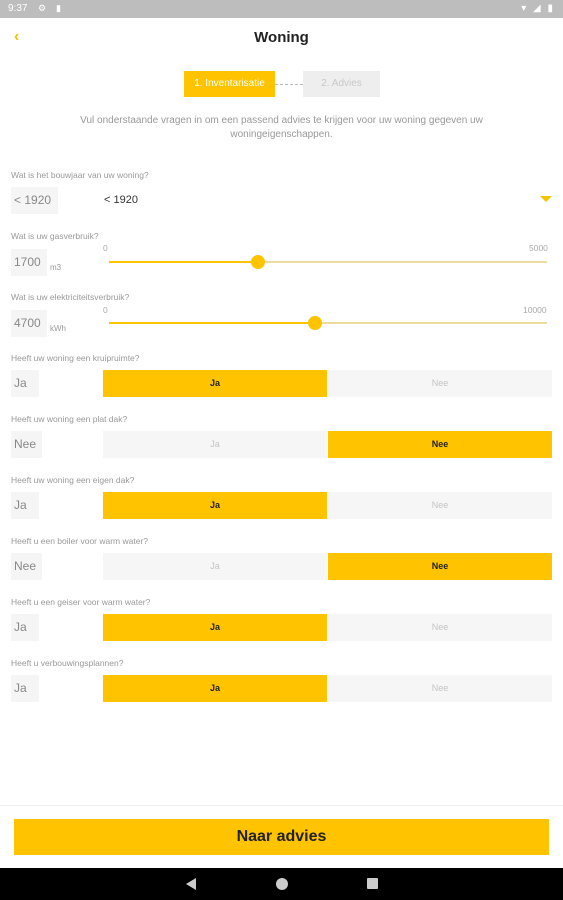 This screenshot has width=563, height=900. I want to click on elektriciteit-unit: kWh, so click(58, 328).